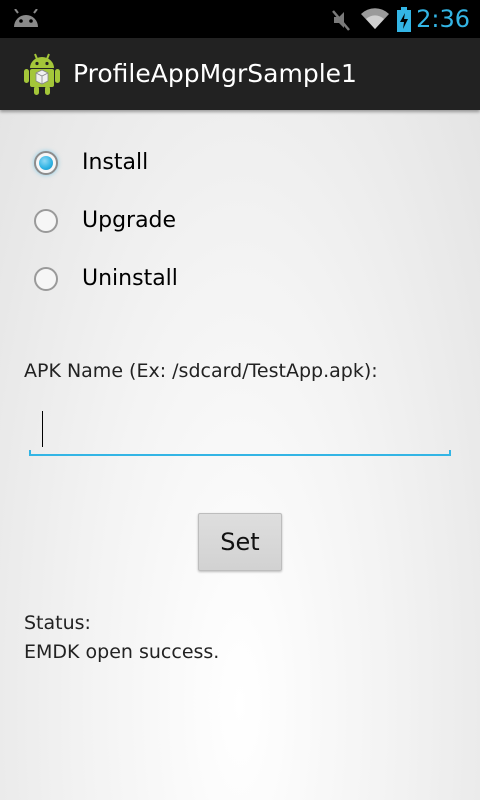 The height and width of the screenshot is (800, 480). Describe the element at coordinates (240, 19) in the screenshot. I see `status-bar: 2:36` at that location.